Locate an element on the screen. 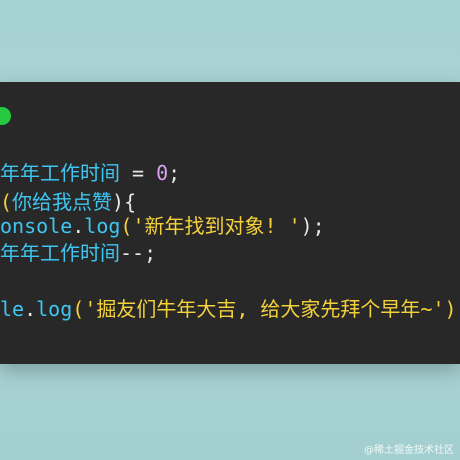  code-token-var: onsole is located at coordinates (36, 226).